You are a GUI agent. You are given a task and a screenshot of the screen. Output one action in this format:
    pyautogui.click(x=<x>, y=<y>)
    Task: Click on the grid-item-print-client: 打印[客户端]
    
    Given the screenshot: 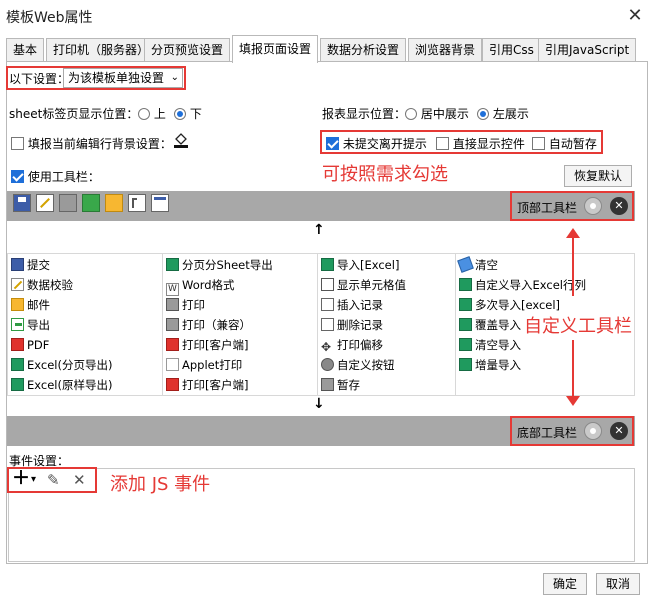 What is the action you would take?
    pyautogui.click(x=205, y=345)
    